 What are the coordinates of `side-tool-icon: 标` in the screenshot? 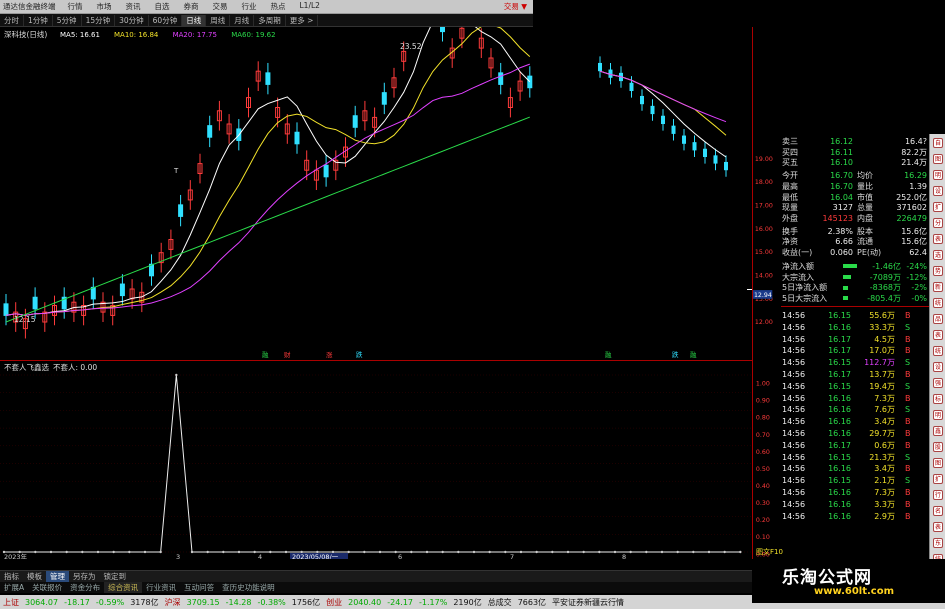 It's located at (938, 399).